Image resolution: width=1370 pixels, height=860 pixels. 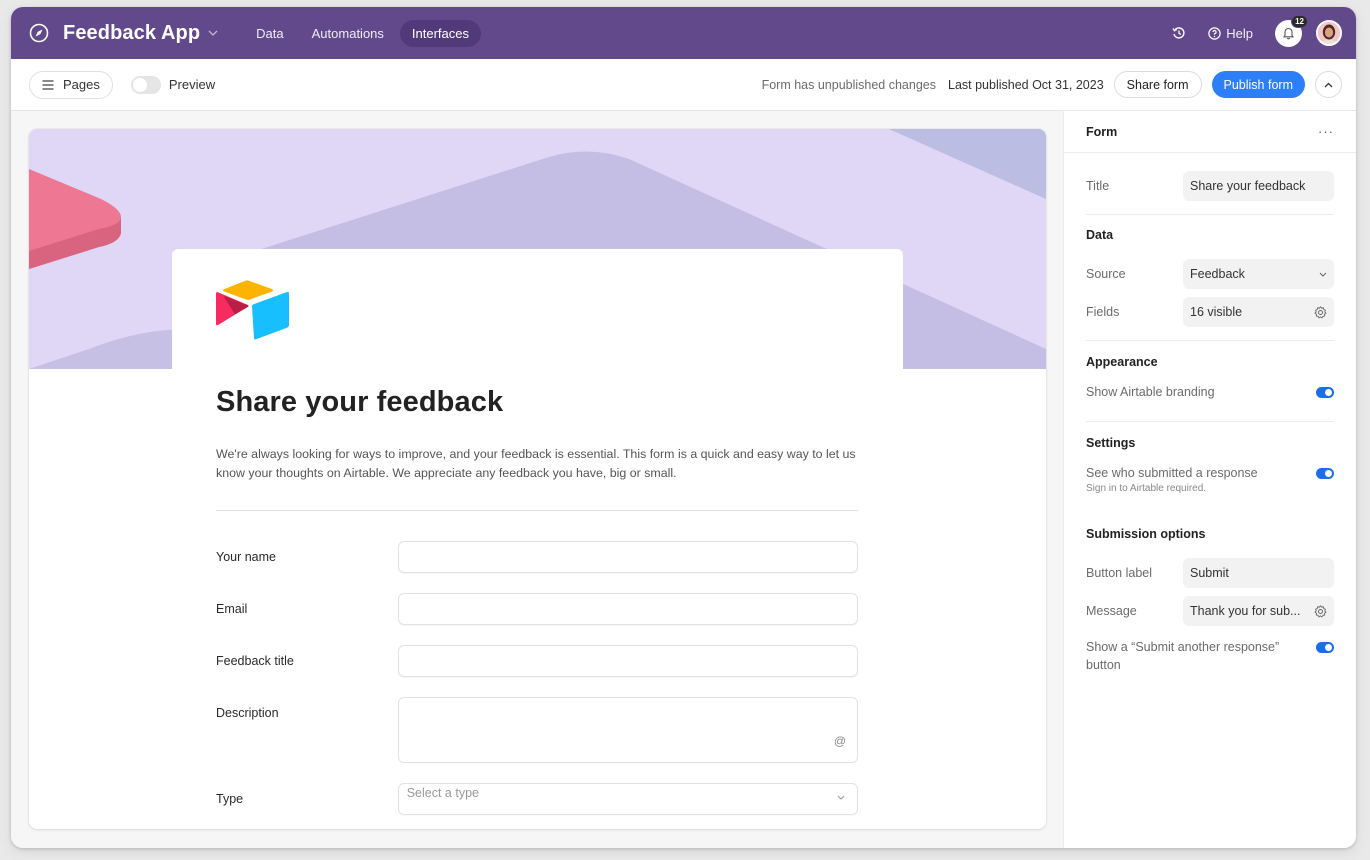 What do you see at coordinates (1258, 186) in the screenshot?
I see `title-input: Share your feedback` at bounding box center [1258, 186].